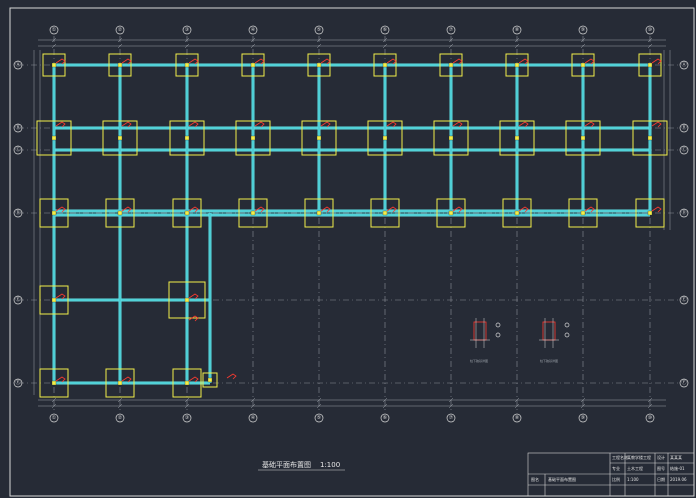  I want to click on tb-label-discipline: 专业, so click(616, 468).